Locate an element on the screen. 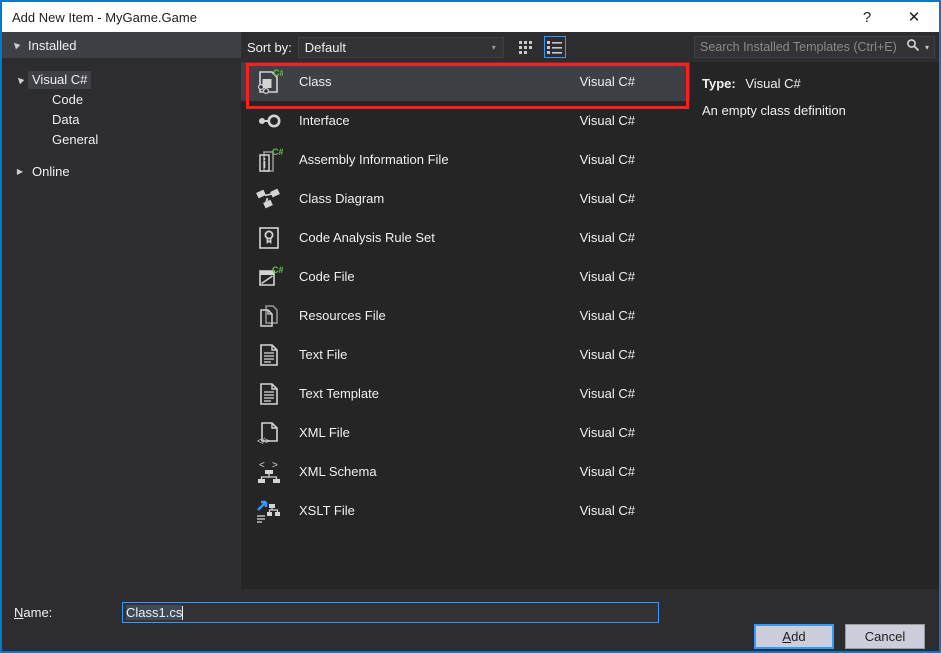  tree-item-code: Code is located at coordinates (121, 100).